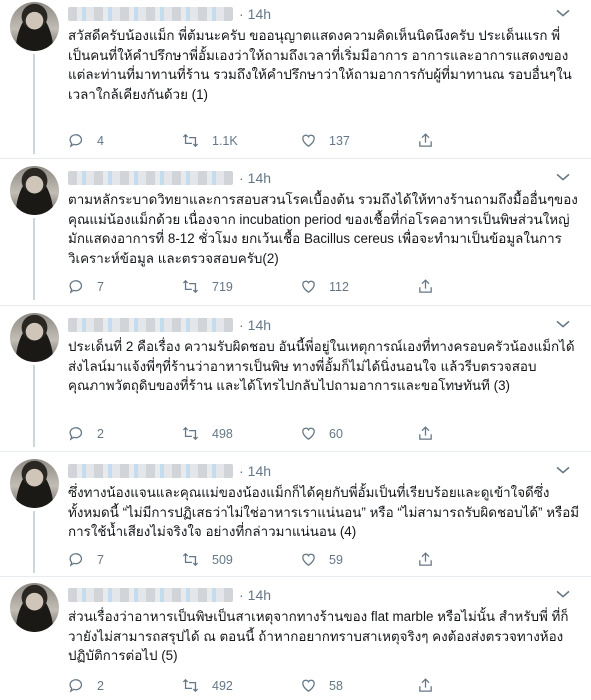  I want to click on tweet-actions: 7 719 112, so click(318, 288).